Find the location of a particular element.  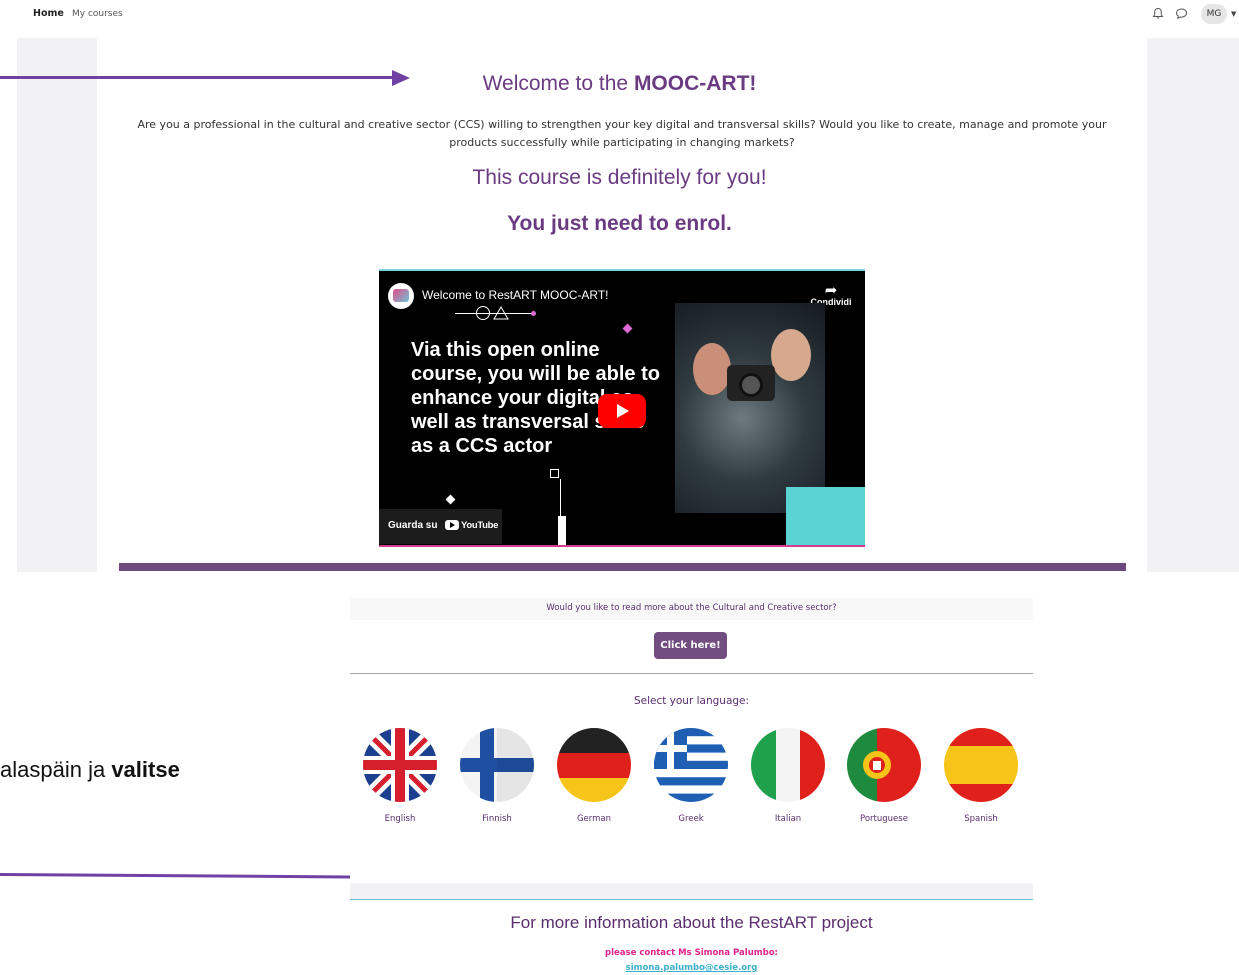

chevron-down-icon: ▼ is located at coordinates (1233, 14).